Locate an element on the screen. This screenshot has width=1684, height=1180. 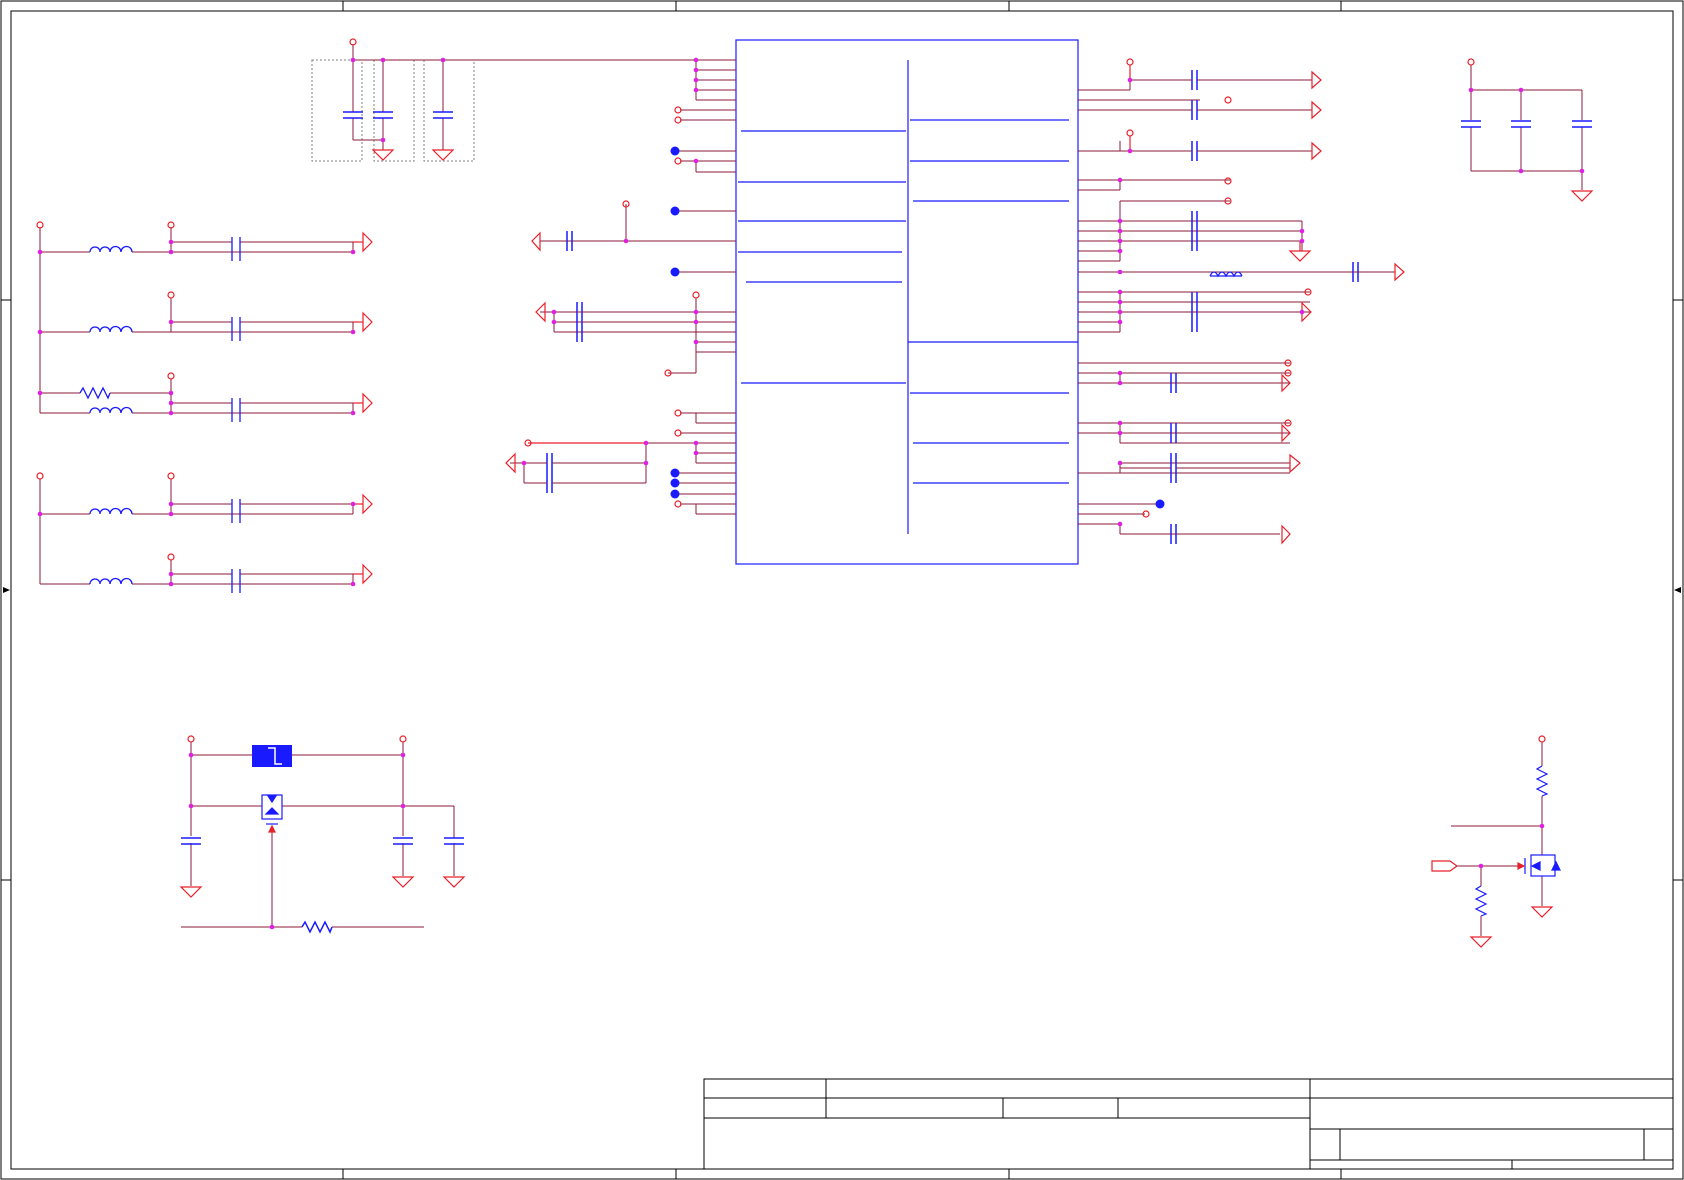
ic-left-cap-wires is located at coordinates (603, 344).